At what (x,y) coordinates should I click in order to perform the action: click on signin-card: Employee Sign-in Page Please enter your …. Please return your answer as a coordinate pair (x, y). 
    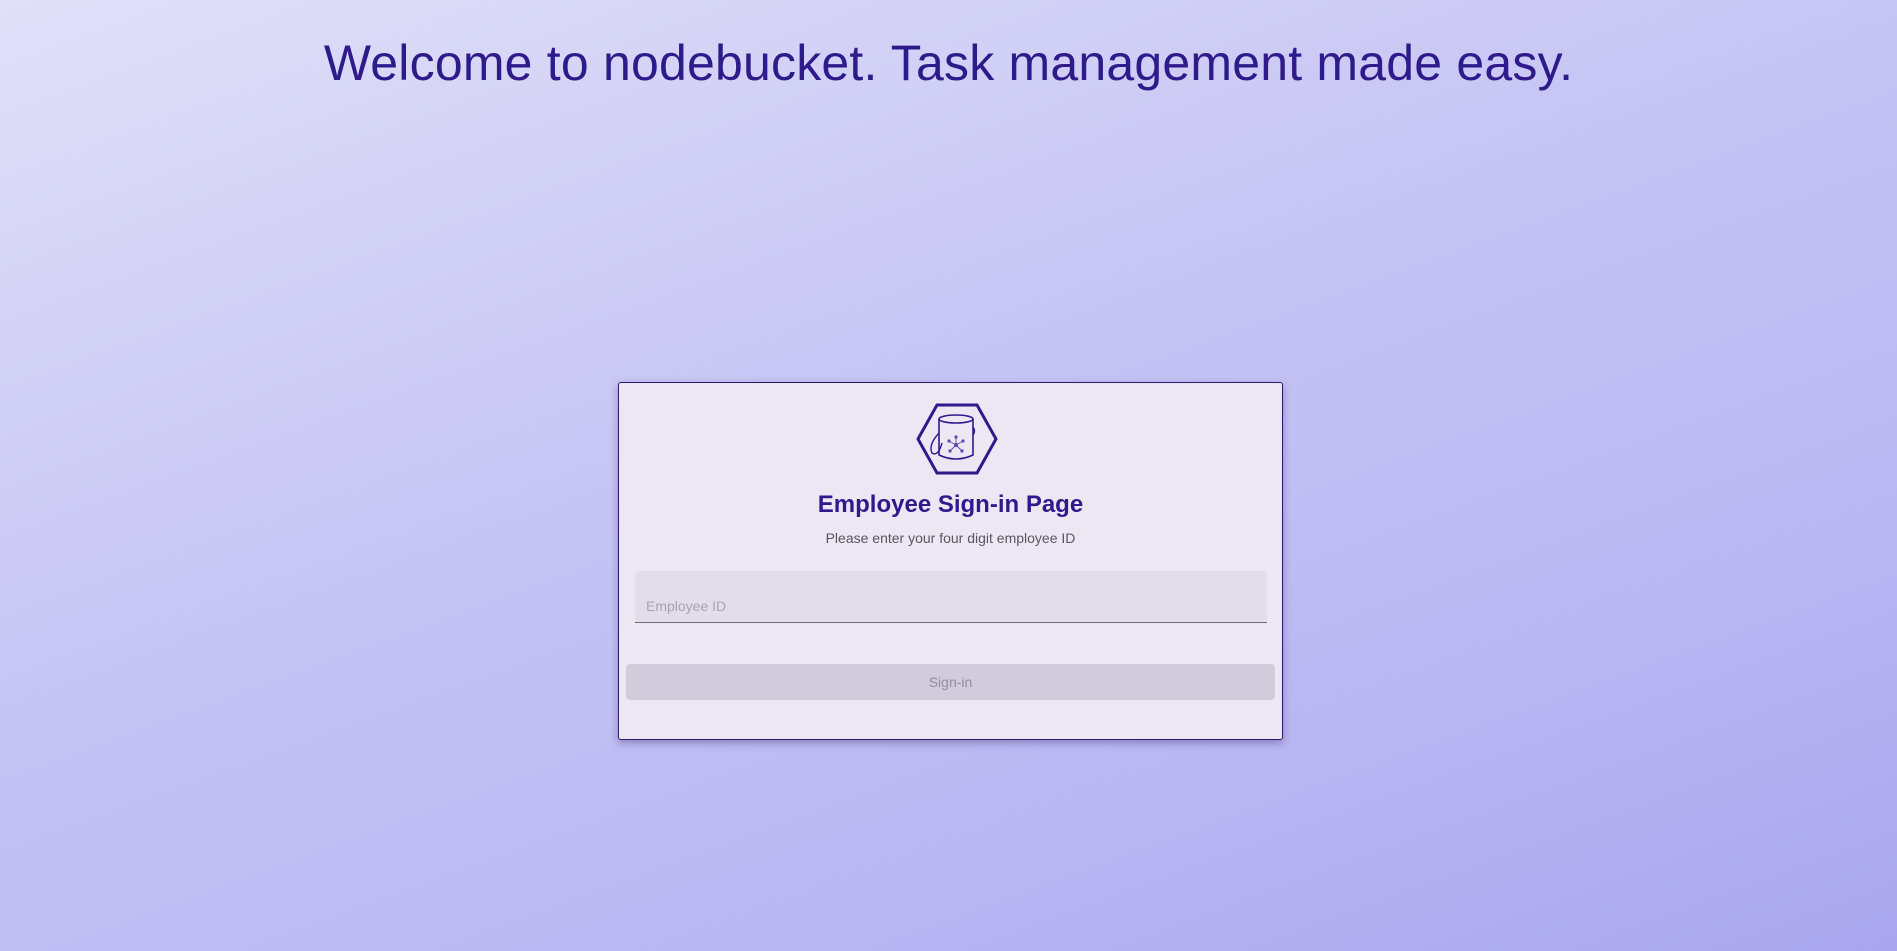
    Looking at the image, I should click on (950, 561).